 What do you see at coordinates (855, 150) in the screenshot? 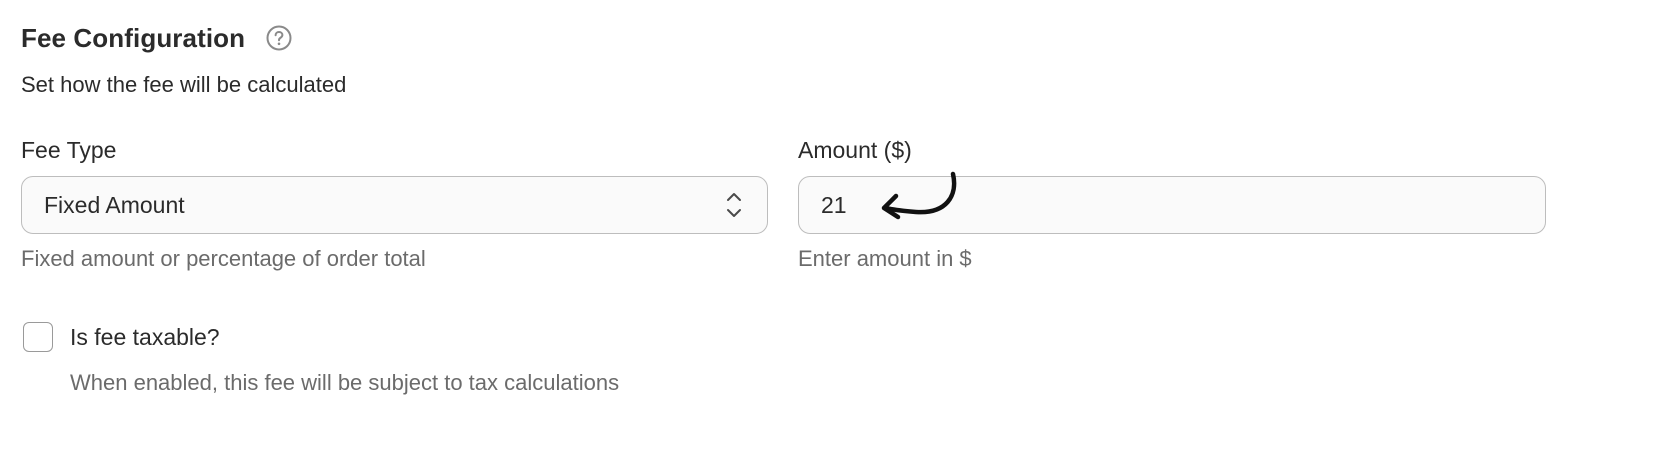
I see `amount-label: Amount ($)` at bounding box center [855, 150].